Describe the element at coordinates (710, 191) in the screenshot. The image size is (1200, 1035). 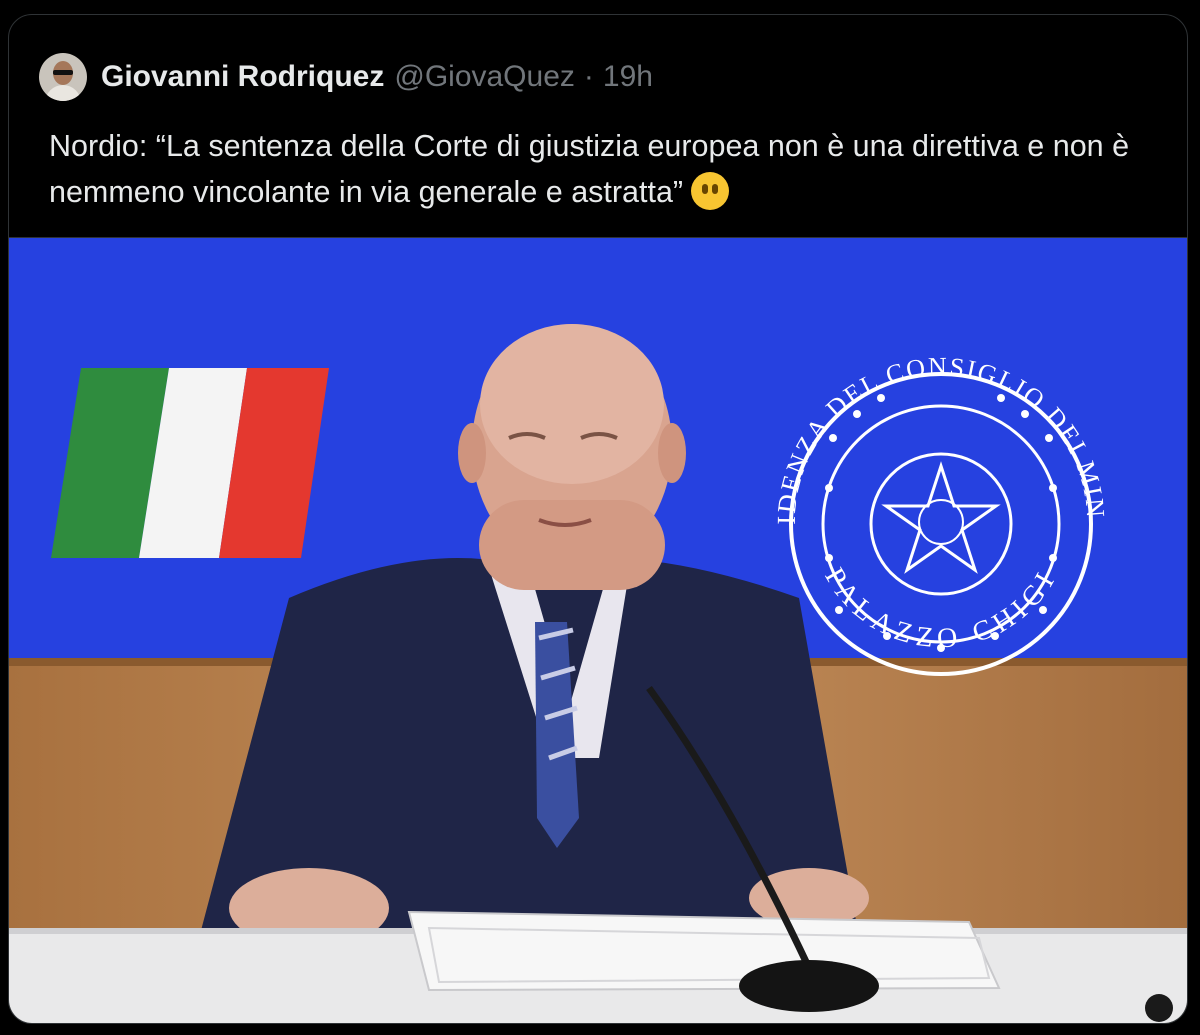
I see `face-without-mouth-emoji` at that location.